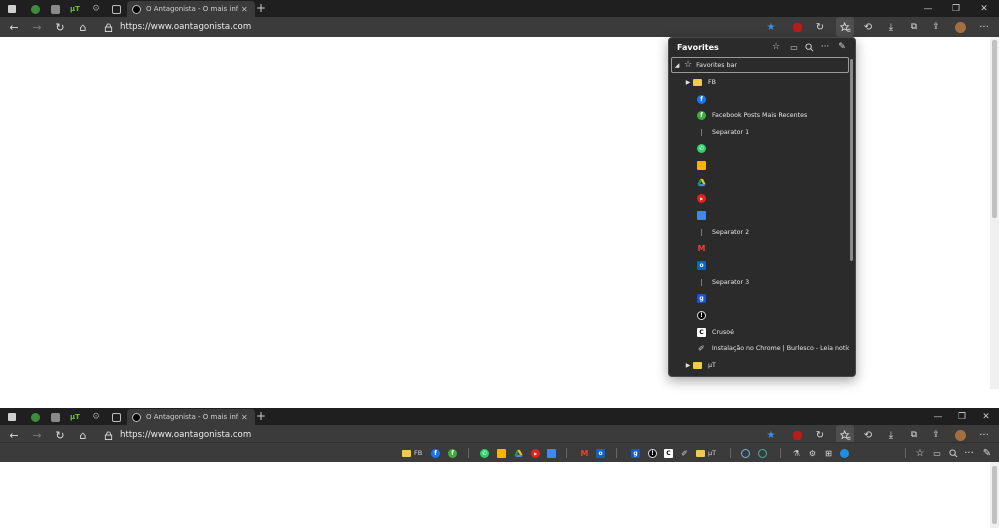 Image resolution: width=999 pixels, height=528 pixels. I want to click on favbar-burlesco: ✐, so click(684, 453).